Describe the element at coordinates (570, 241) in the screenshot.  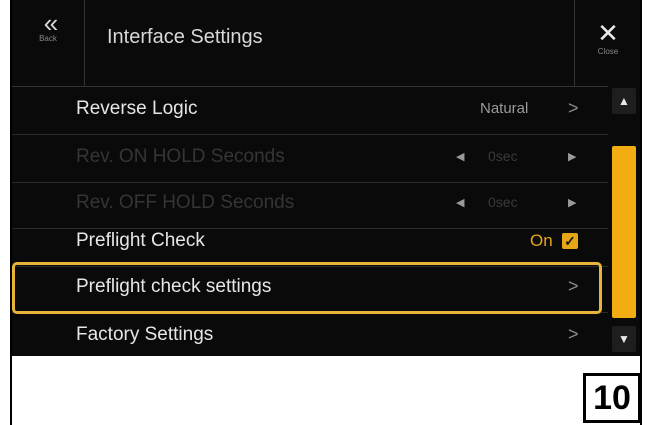
I see `checkbox-checked-icon: ✓` at that location.